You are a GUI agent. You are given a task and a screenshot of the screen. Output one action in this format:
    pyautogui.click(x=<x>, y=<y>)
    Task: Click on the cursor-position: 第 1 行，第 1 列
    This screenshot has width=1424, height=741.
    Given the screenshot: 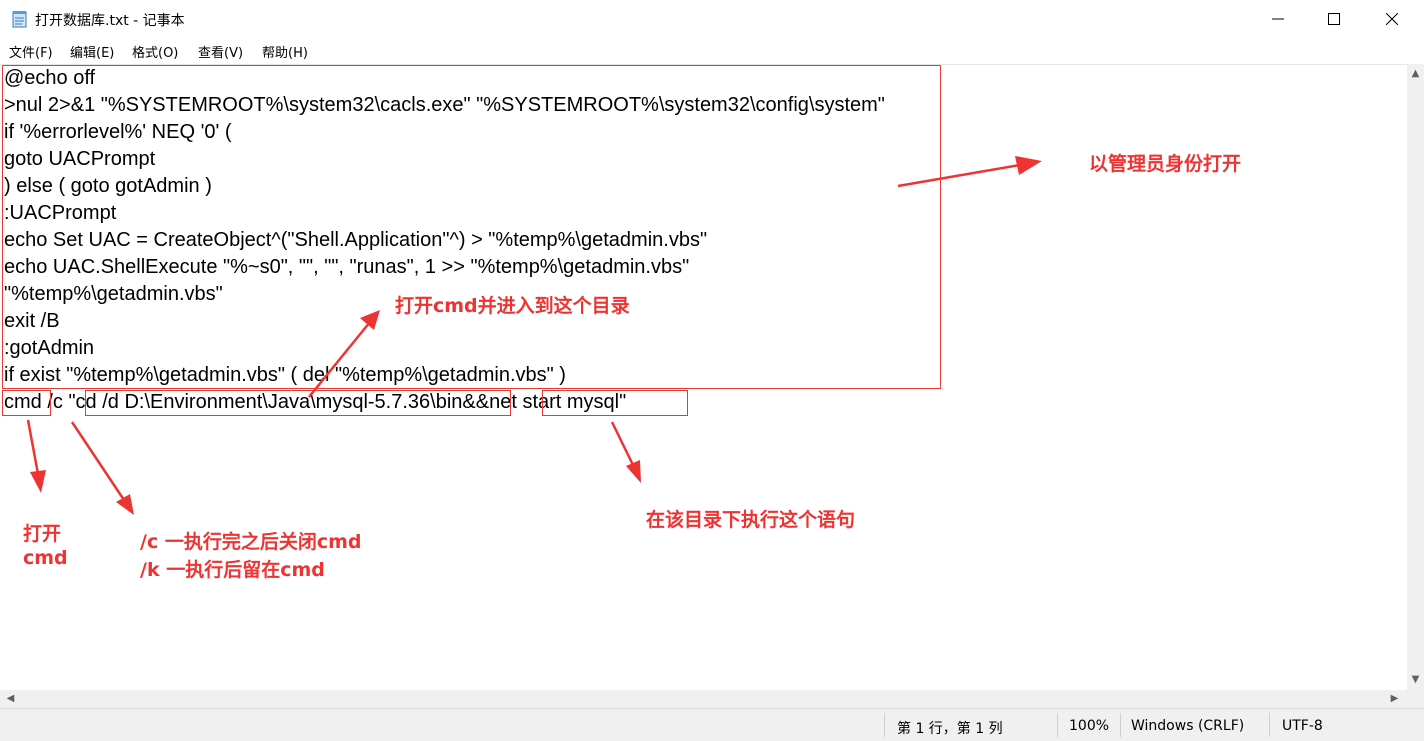 What is the action you would take?
    pyautogui.click(x=950, y=729)
    